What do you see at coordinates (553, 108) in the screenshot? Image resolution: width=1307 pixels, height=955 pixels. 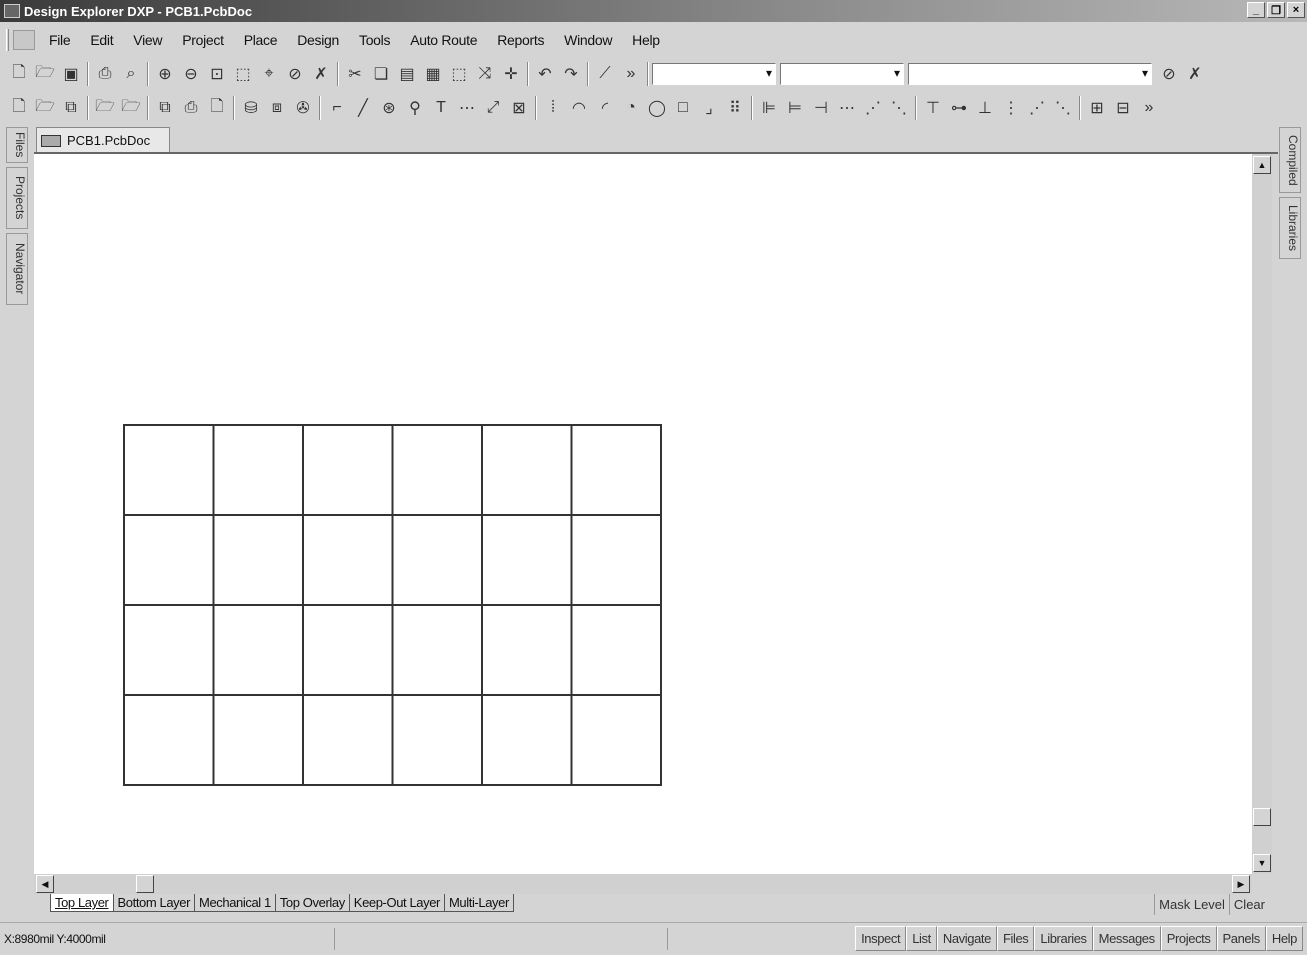 I see `bus-icon: ⦙` at bounding box center [553, 108].